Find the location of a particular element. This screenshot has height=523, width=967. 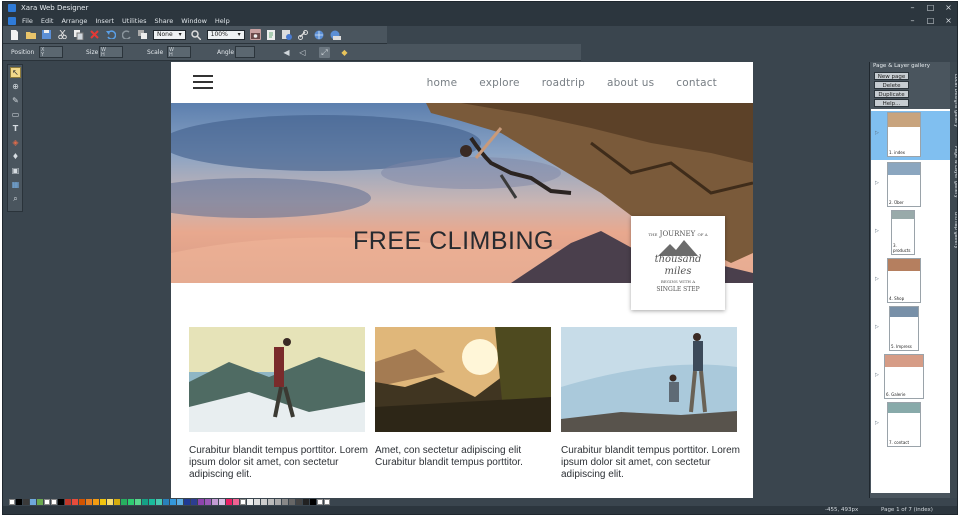

doc-close-button: × is located at coordinates (948, 20).